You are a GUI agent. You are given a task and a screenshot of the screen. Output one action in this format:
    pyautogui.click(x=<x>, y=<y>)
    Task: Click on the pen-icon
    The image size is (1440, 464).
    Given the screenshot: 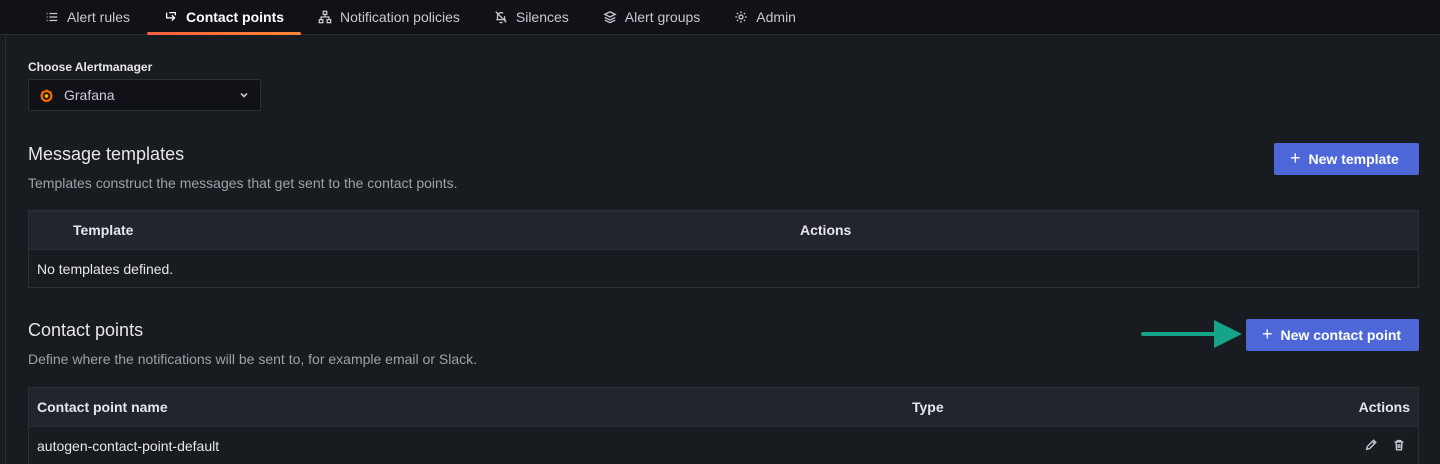 What is the action you would take?
    pyautogui.click(x=1371, y=445)
    